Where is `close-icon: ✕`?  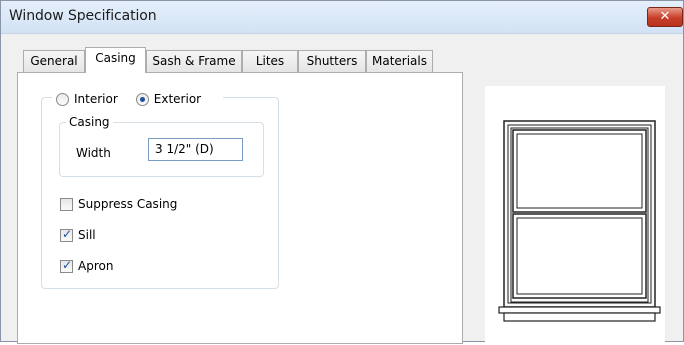
close-icon: ✕ is located at coordinates (665, 16).